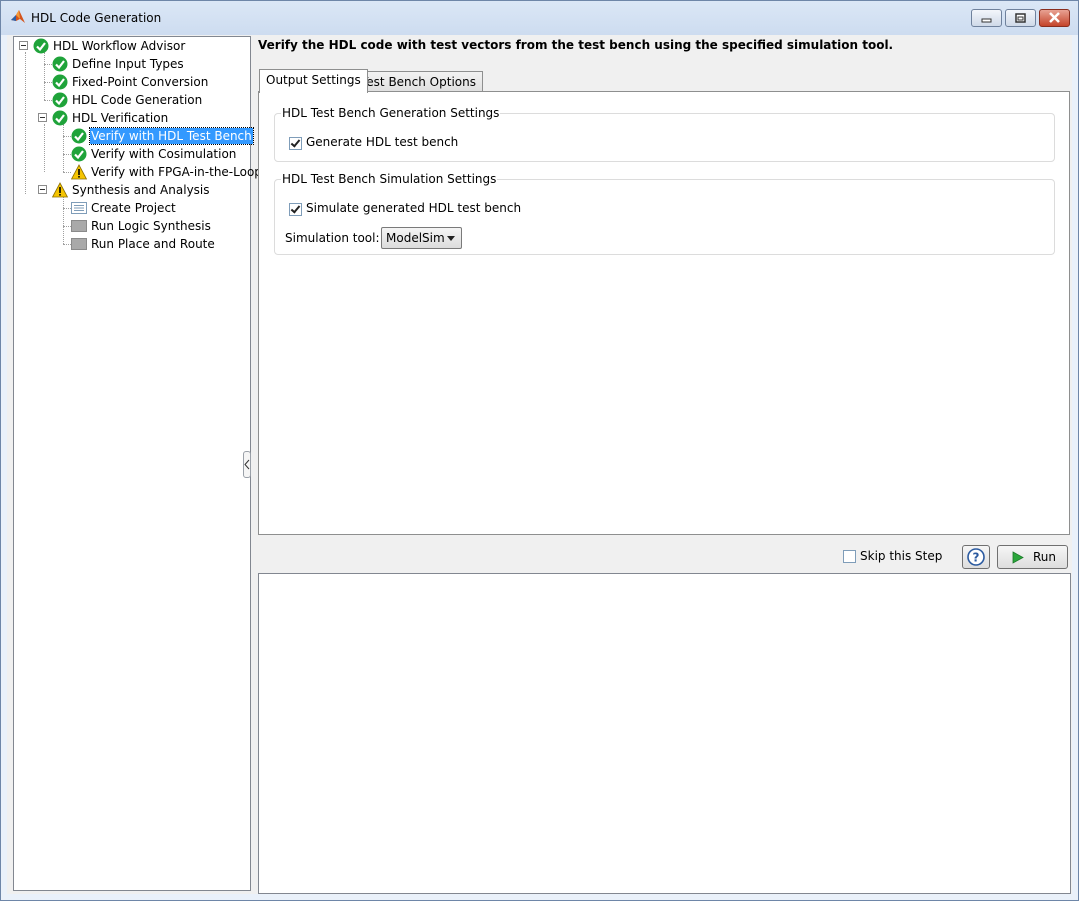  Describe the element at coordinates (313, 81) in the screenshot. I see `tab-output-settings: Output Settings` at that location.